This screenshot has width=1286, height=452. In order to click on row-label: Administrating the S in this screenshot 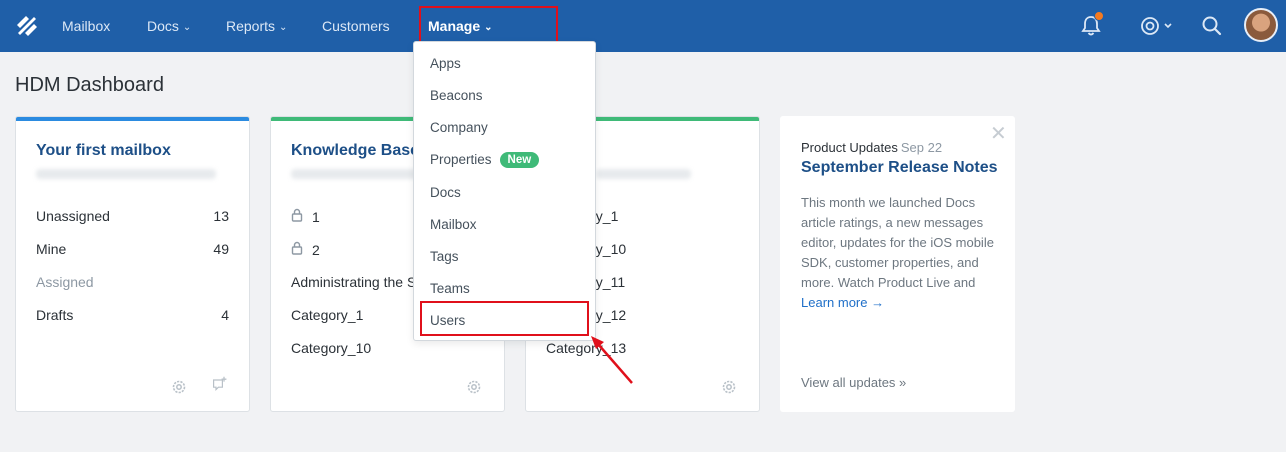, I will do `click(354, 282)`.